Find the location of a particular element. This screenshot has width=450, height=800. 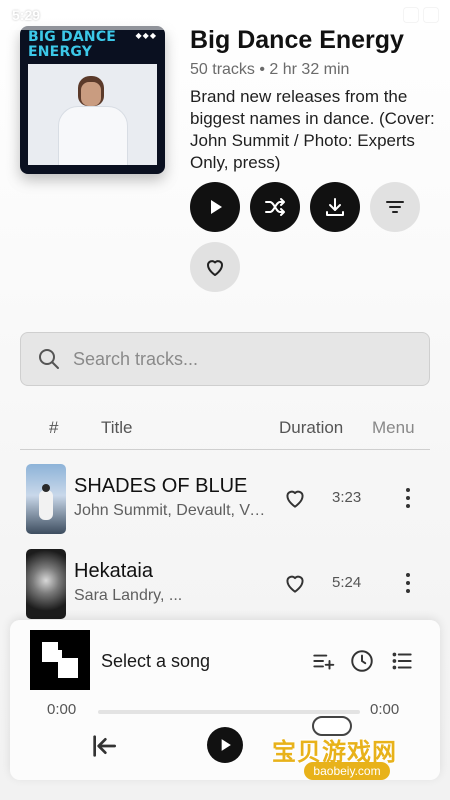

track-duration: 3:23 is located at coordinates (347, 497).